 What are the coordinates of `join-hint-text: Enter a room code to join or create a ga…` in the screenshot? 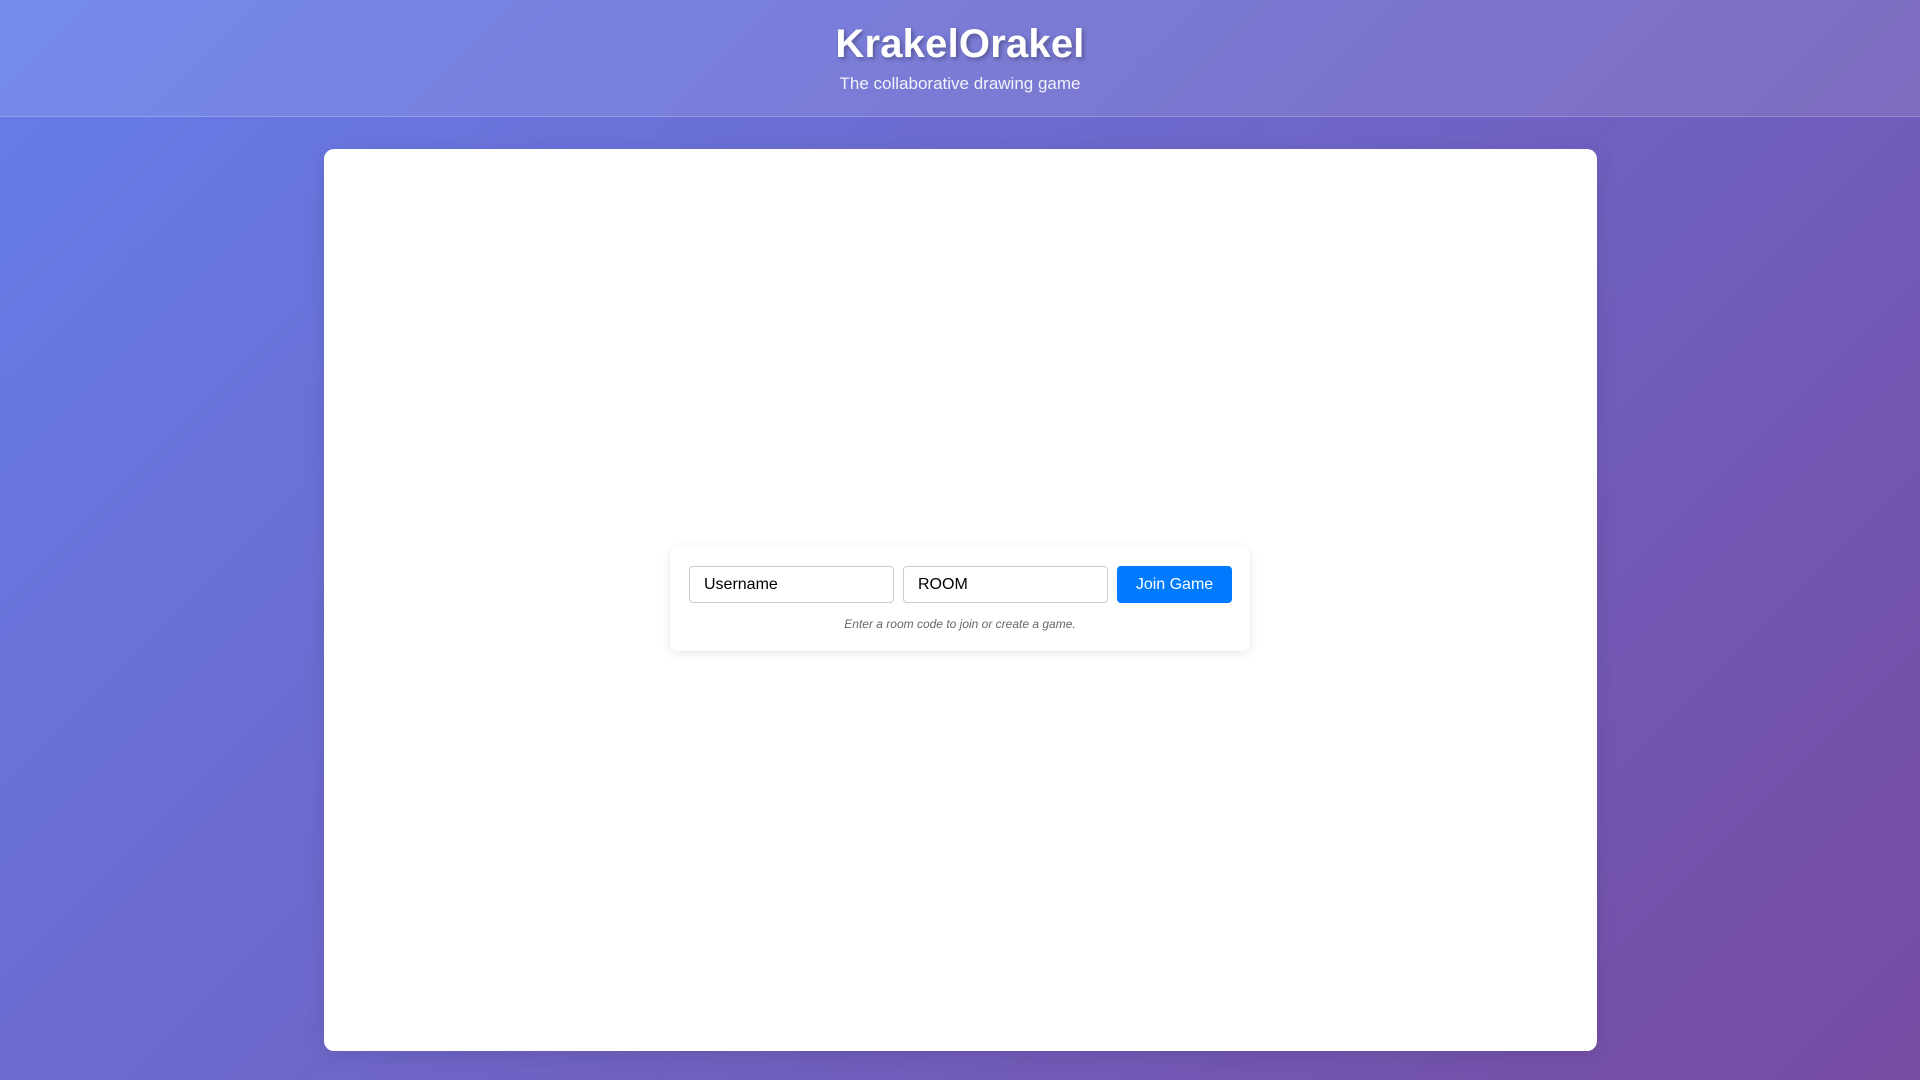 It's located at (960, 624).